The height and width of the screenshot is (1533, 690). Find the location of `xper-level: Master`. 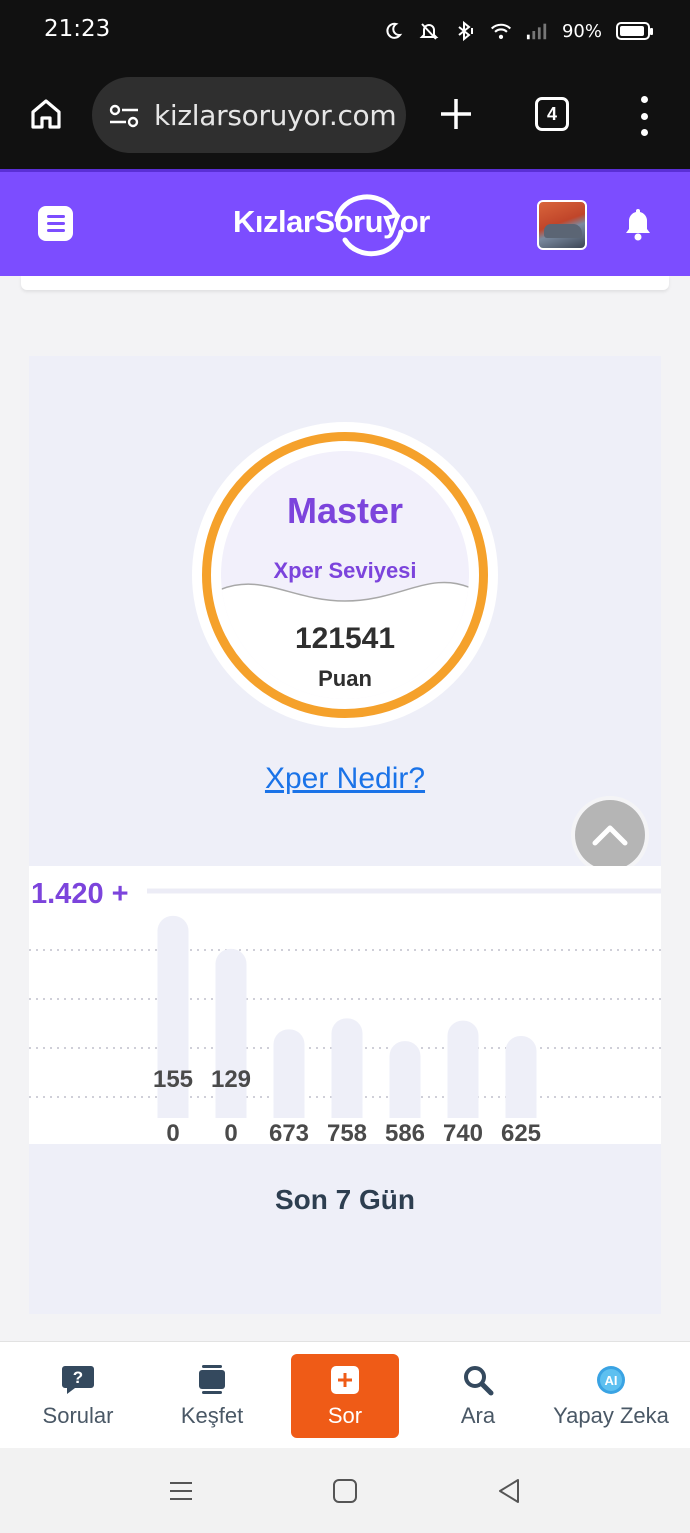

xper-level: Master is located at coordinates (345, 510).